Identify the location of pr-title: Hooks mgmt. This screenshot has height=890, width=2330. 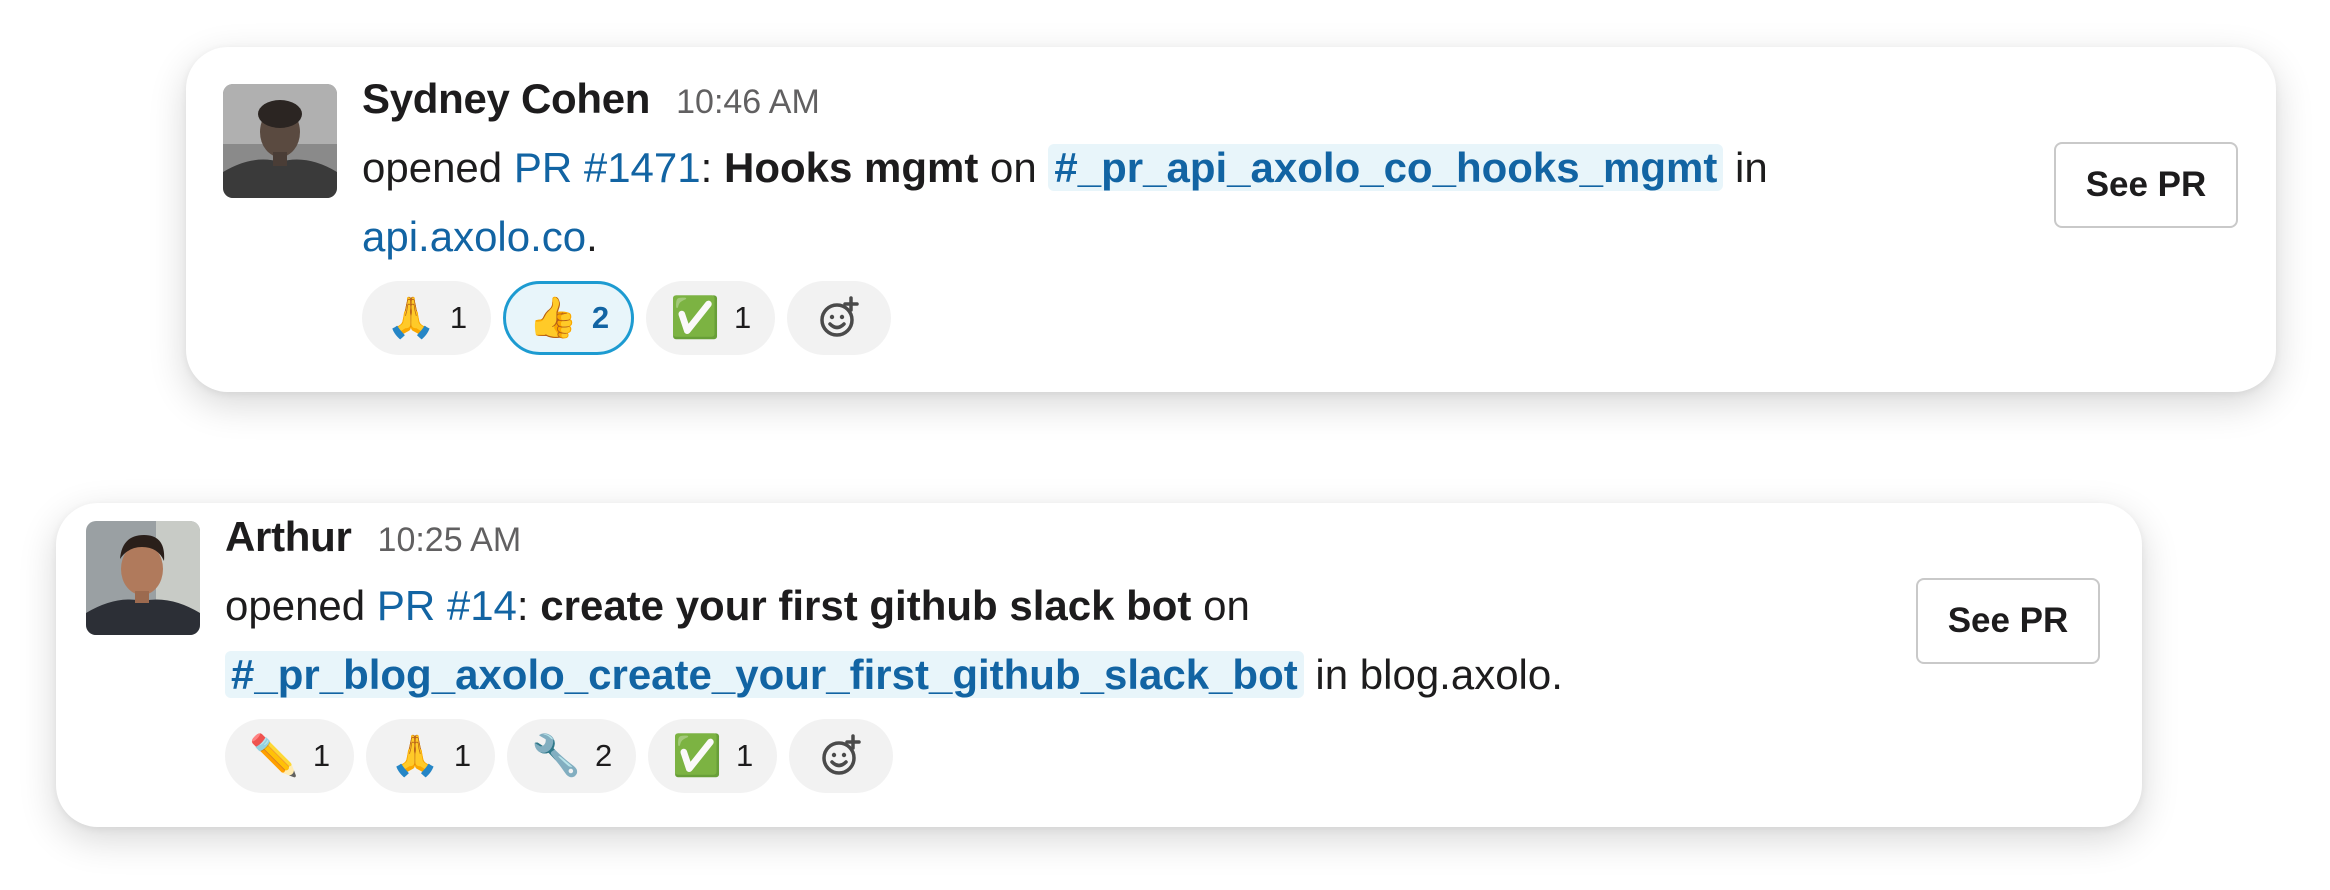
(851, 167).